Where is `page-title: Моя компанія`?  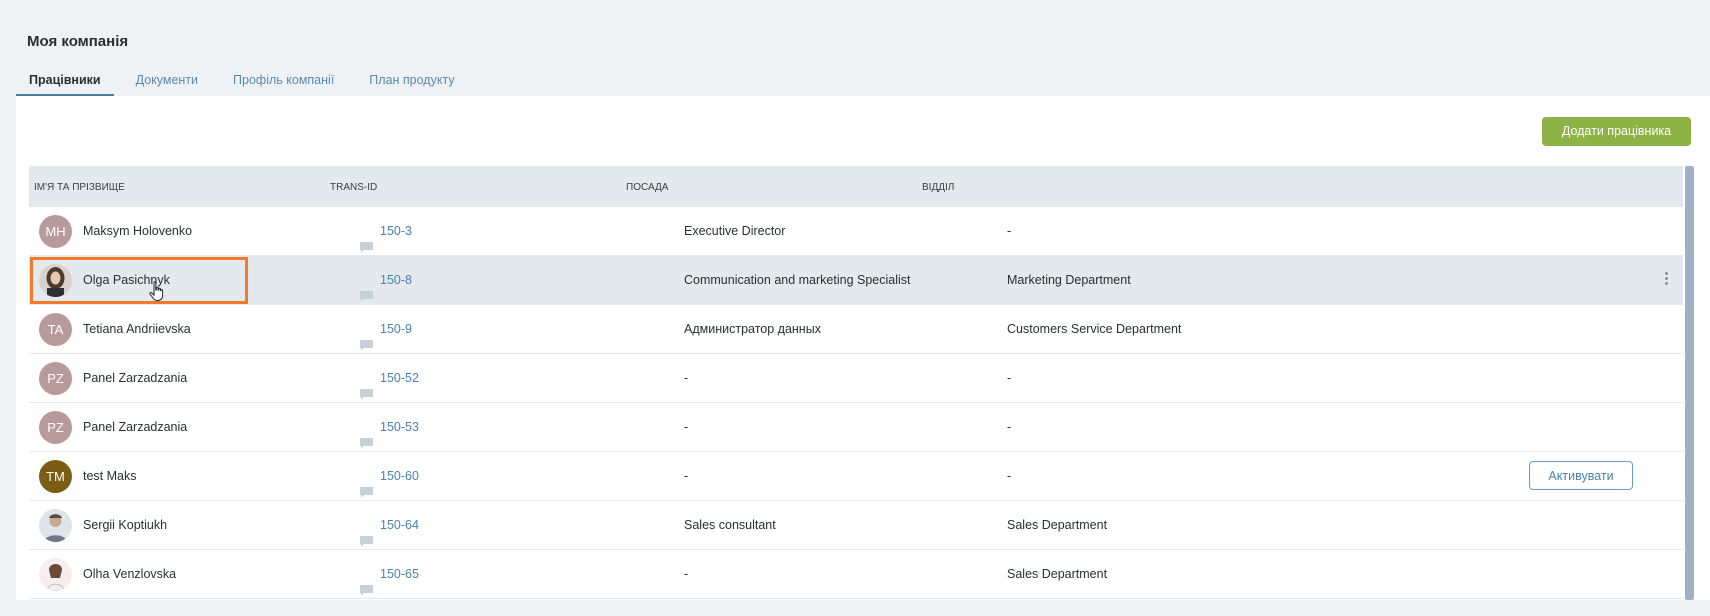
page-title: Моя компанія is located at coordinates (78, 41).